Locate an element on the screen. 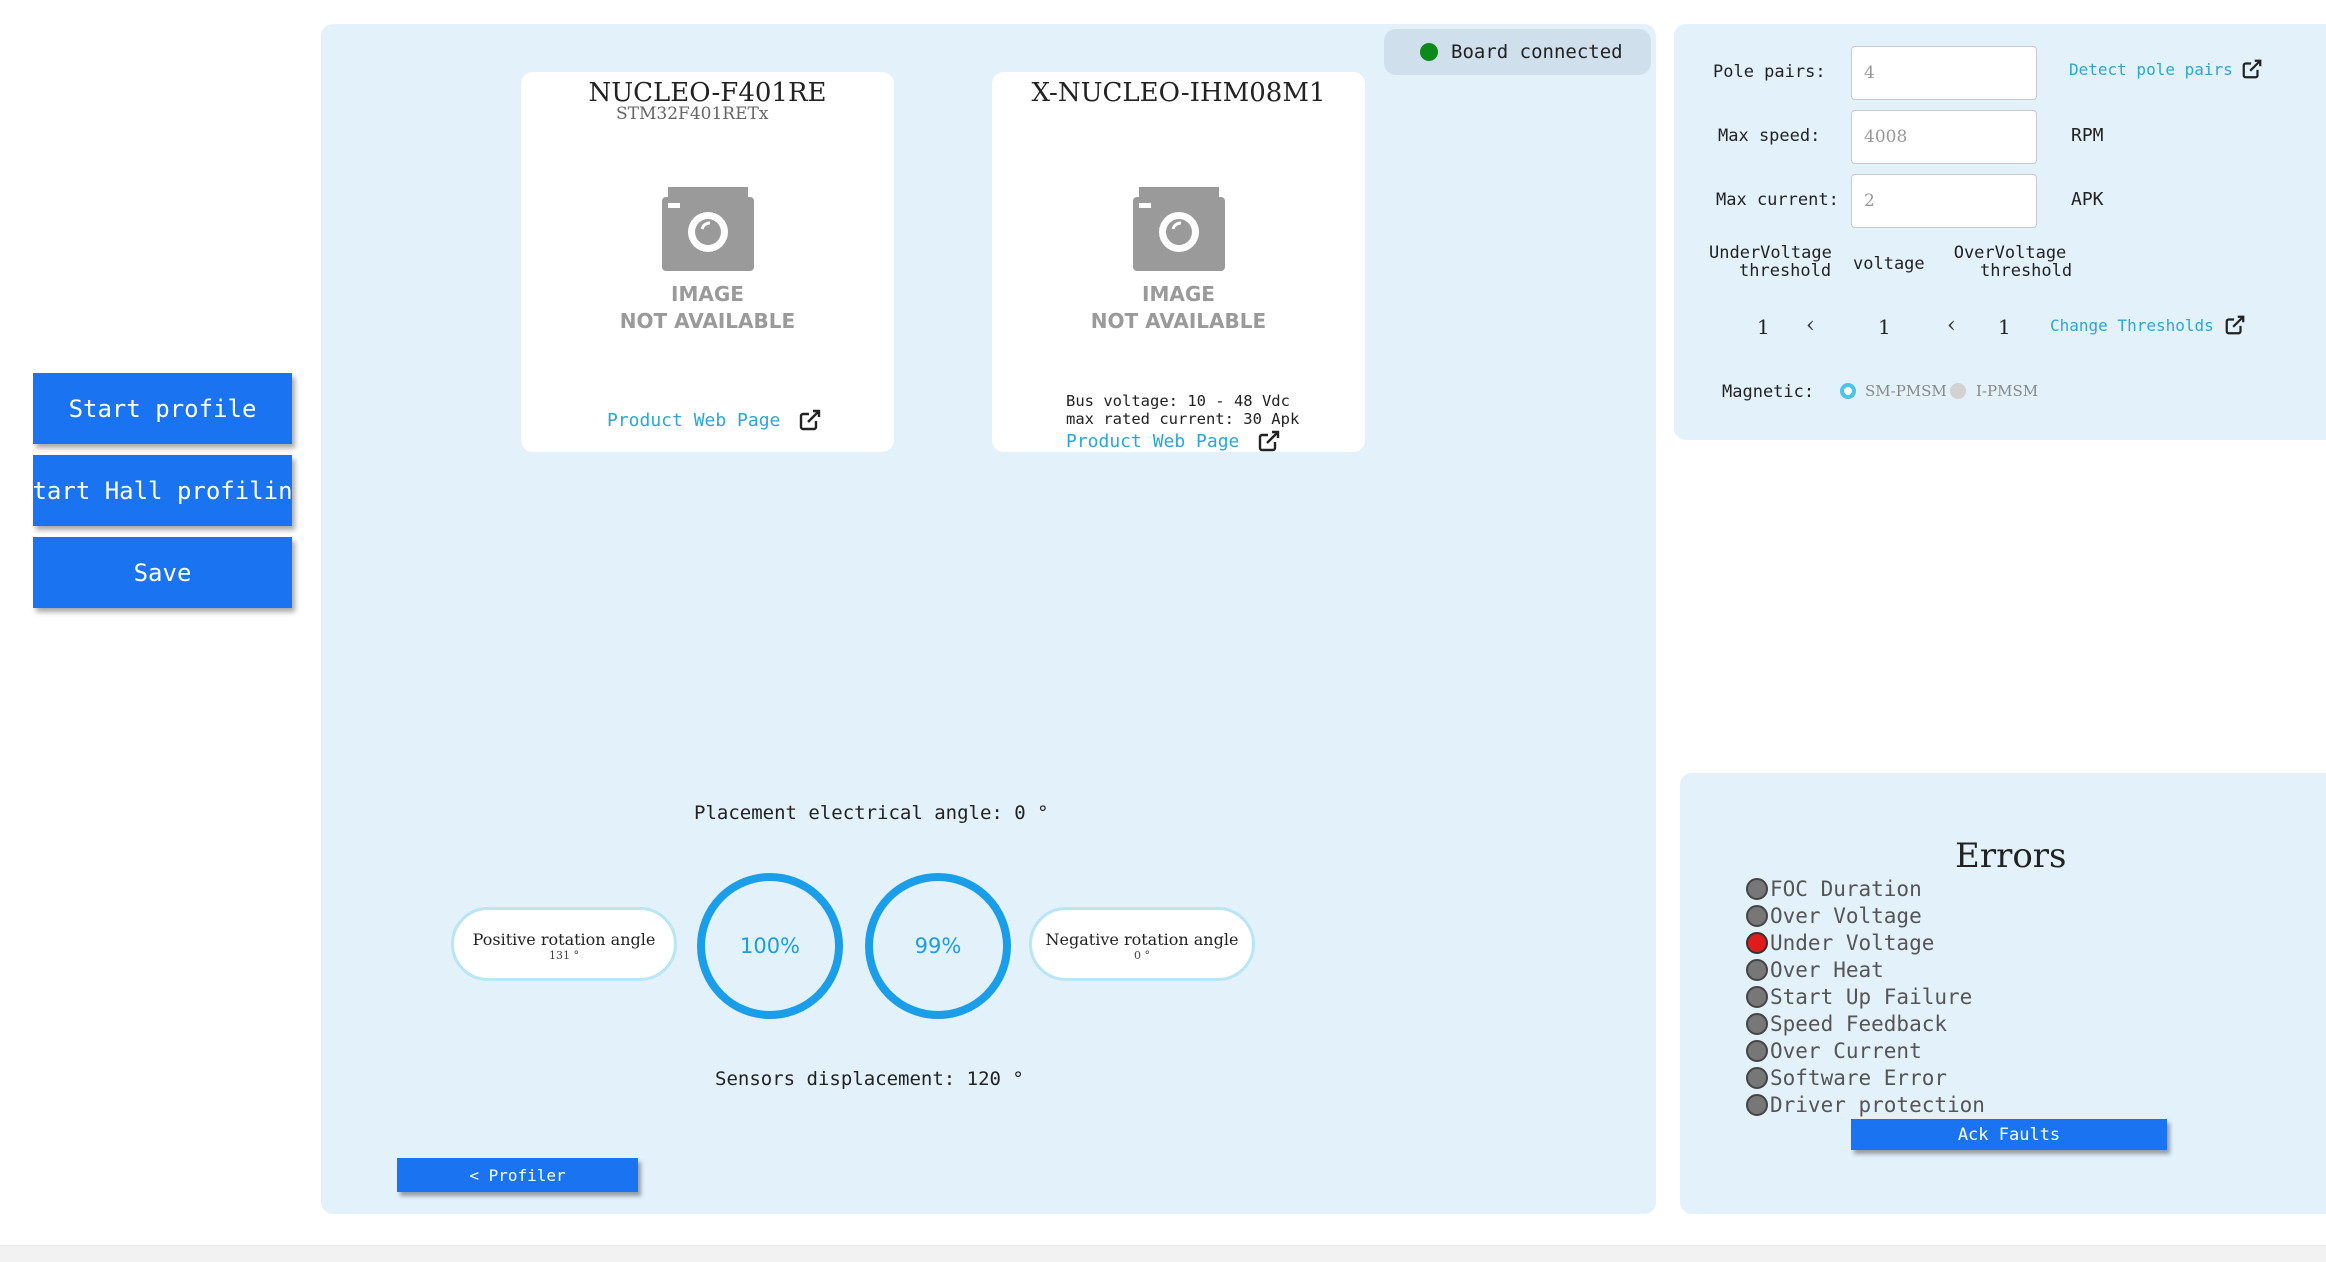  negative-rotation-pill: Negative rotation angle 0 ° is located at coordinates (1142, 944).